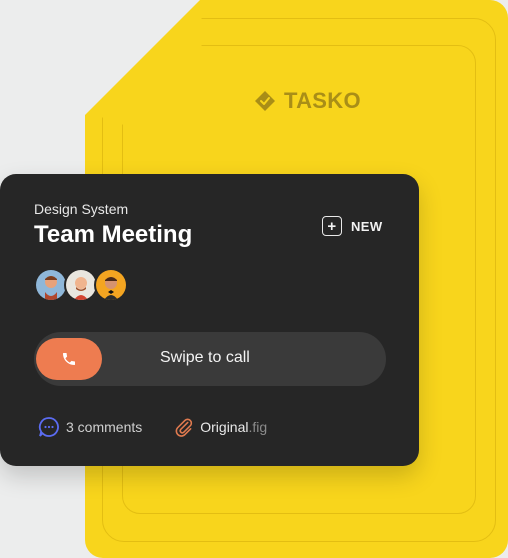 This screenshot has height=558, width=508. Describe the element at coordinates (81, 209) in the screenshot. I see `meeting-category: Design System` at that location.